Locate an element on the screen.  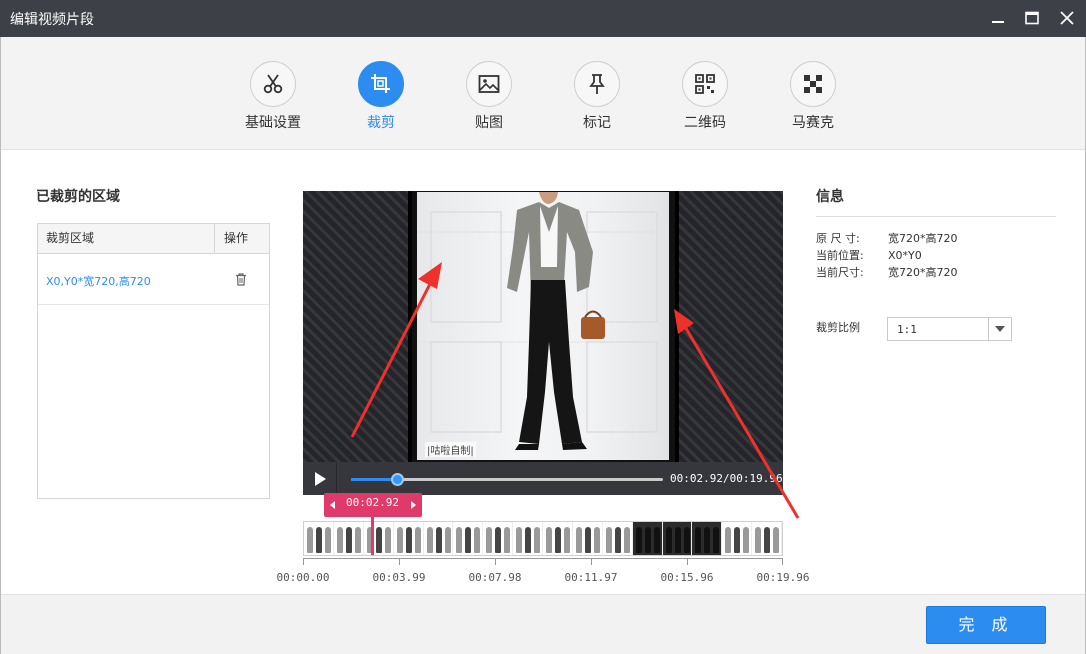
timeline-tick-label: 00:15.96 is located at coordinates (687, 577).